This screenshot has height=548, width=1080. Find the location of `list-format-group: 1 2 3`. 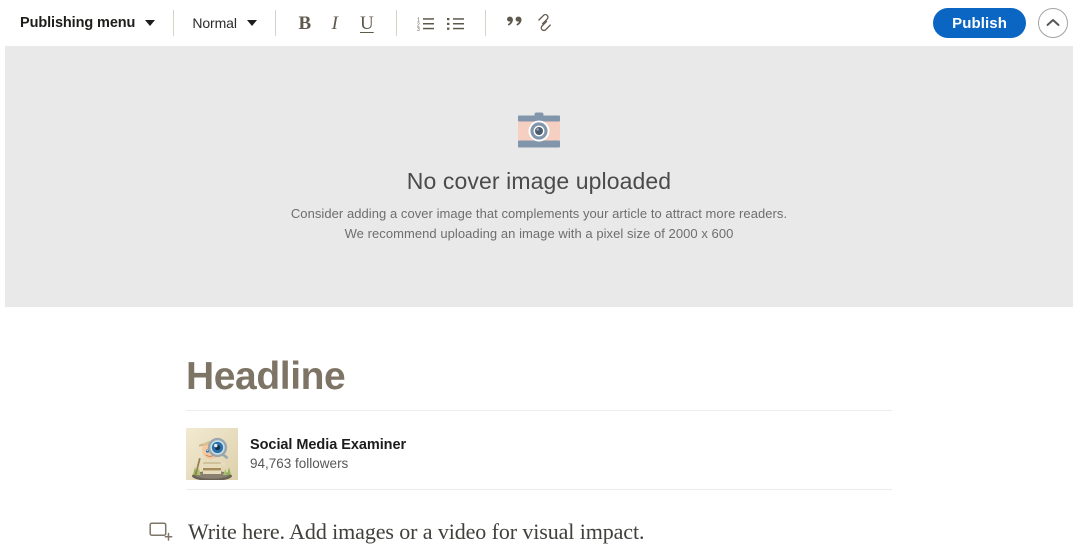

list-format-group: 1 2 3 is located at coordinates (441, 23).